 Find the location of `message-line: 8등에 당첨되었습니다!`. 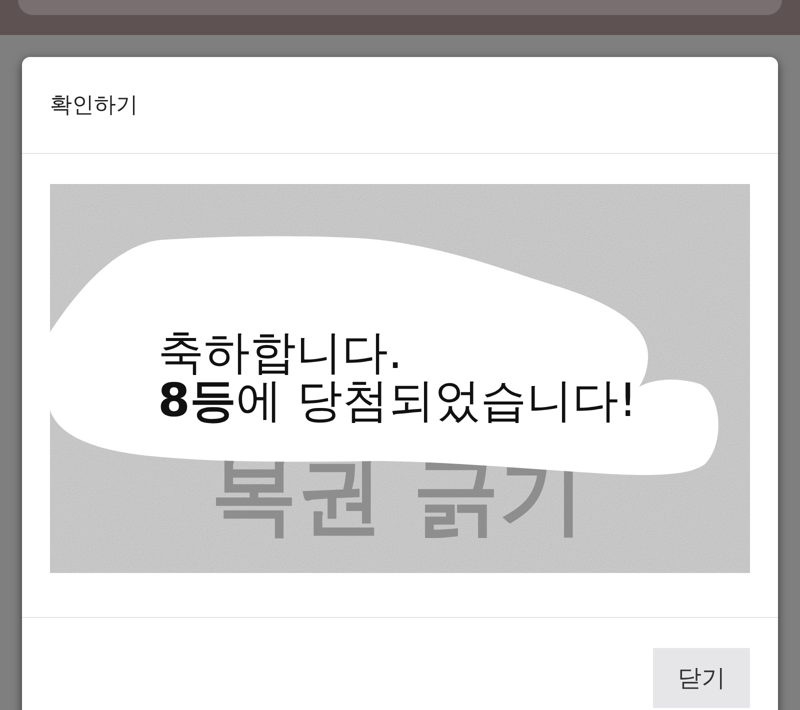

message-line: 8등에 당첨되었습니다! is located at coordinates (398, 400).